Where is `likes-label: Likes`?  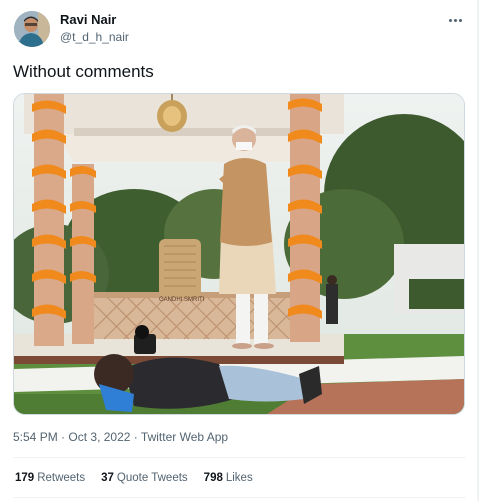
likes-label: Likes is located at coordinates (239, 478).